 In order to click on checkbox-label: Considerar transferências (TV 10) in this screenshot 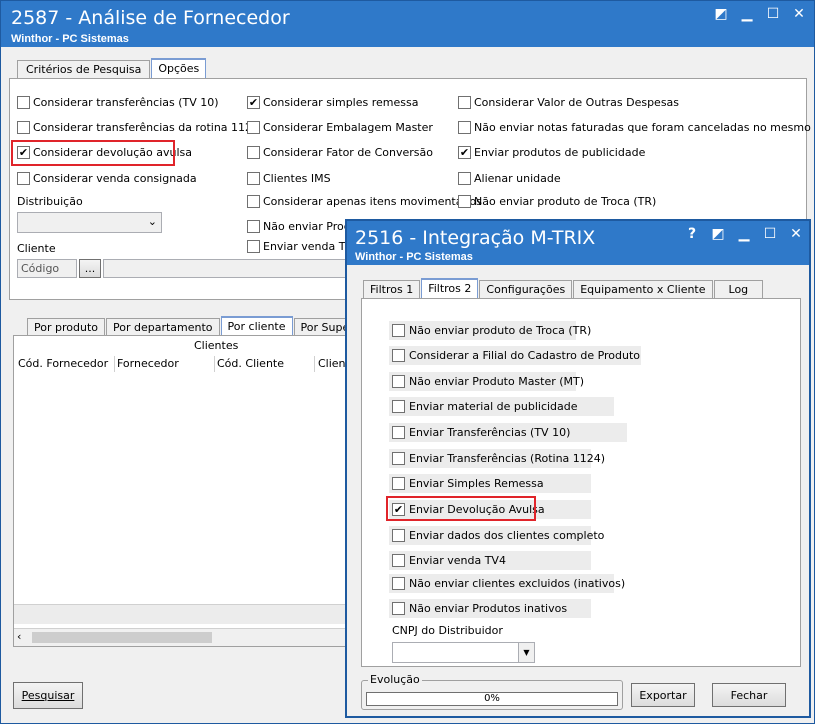, I will do `click(126, 102)`.